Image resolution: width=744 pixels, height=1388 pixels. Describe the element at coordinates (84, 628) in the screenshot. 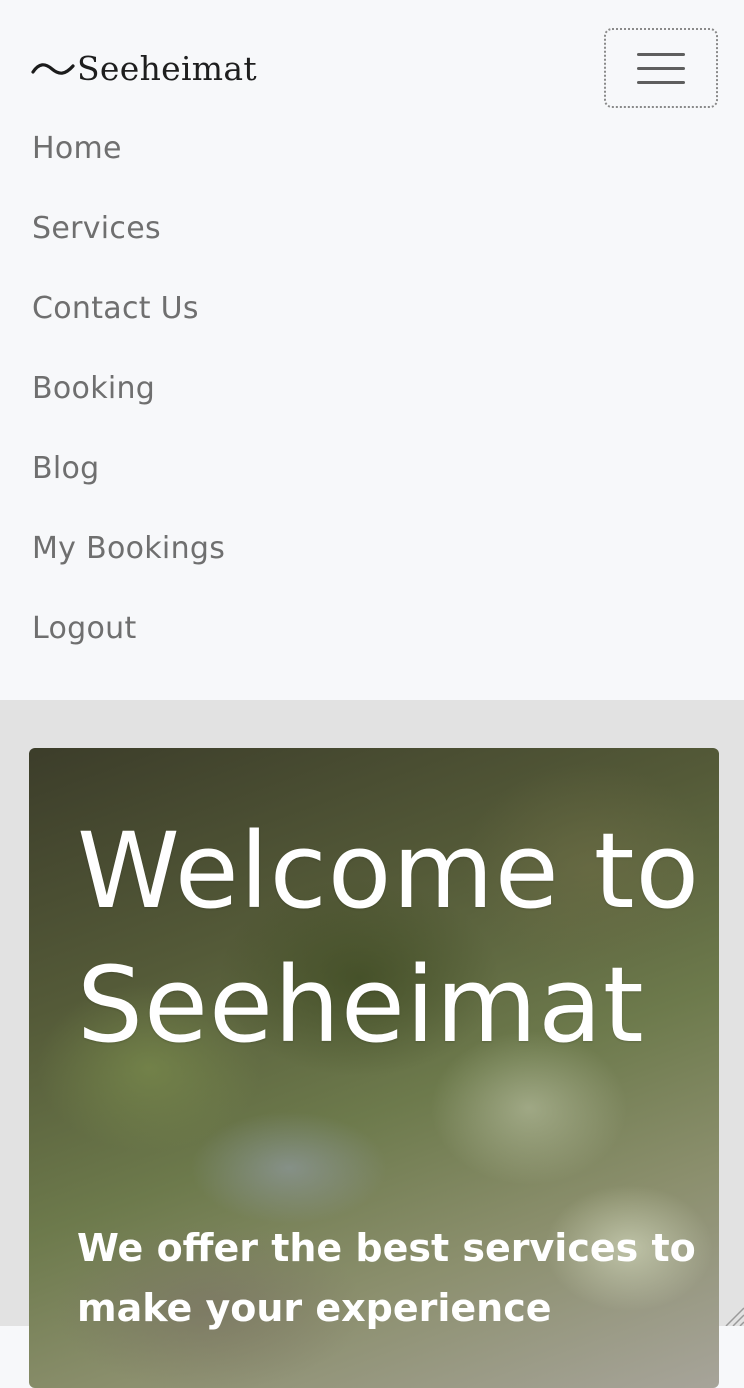

I see `nav-link-logout: Logout` at that location.